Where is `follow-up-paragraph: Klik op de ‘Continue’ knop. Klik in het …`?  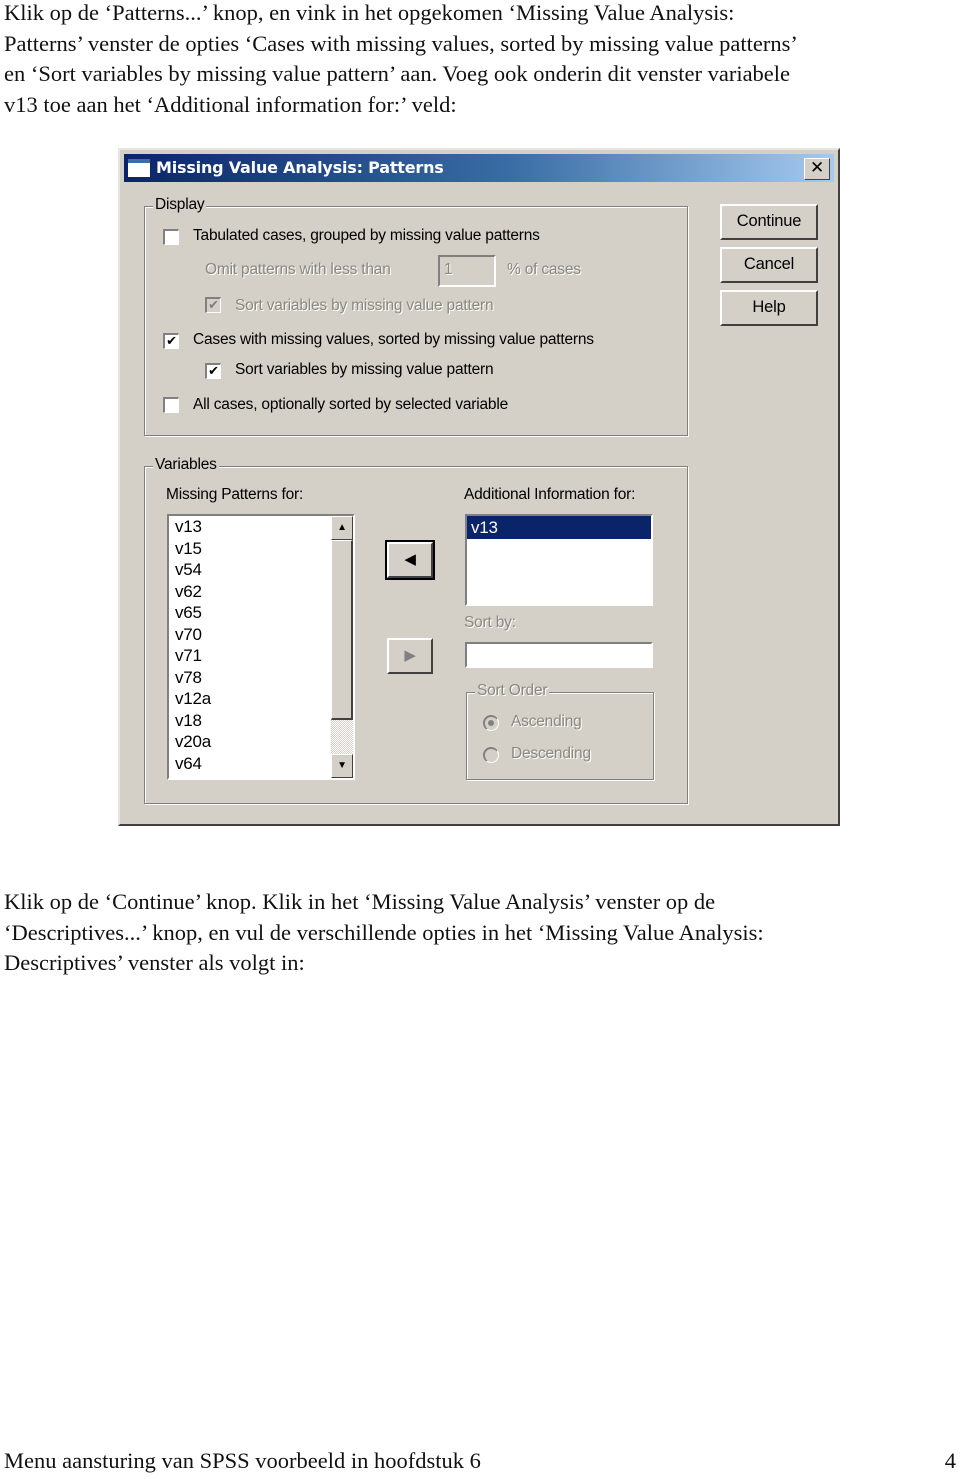 follow-up-paragraph: Klik op de ‘Continue’ knop. Klik in het … is located at coordinates (384, 933).